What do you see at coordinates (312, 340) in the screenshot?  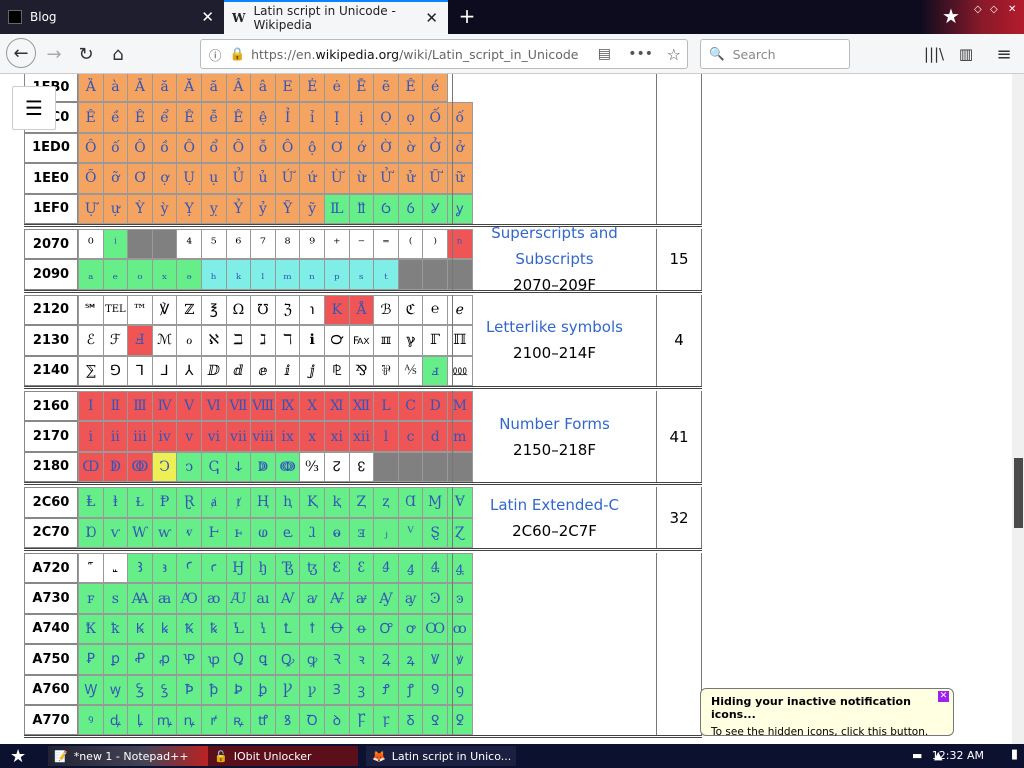 I see `glyph-cell: ℹ` at bounding box center [312, 340].